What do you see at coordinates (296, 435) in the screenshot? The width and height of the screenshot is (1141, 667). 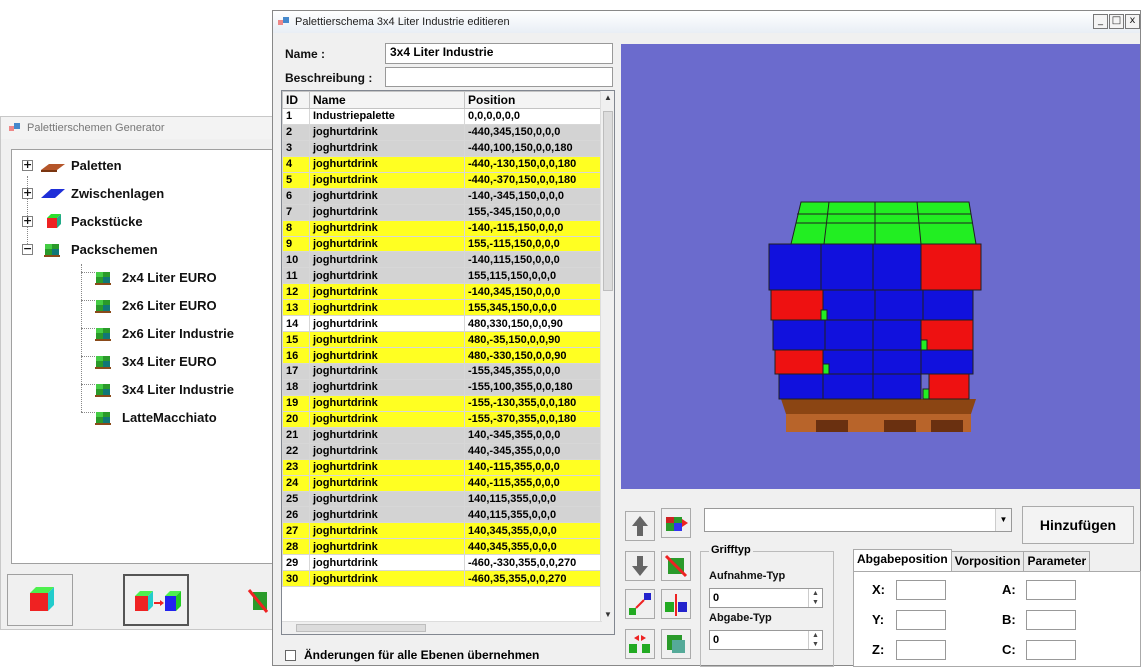 I see `id-cell: 21` at bounding box center [296, 435].